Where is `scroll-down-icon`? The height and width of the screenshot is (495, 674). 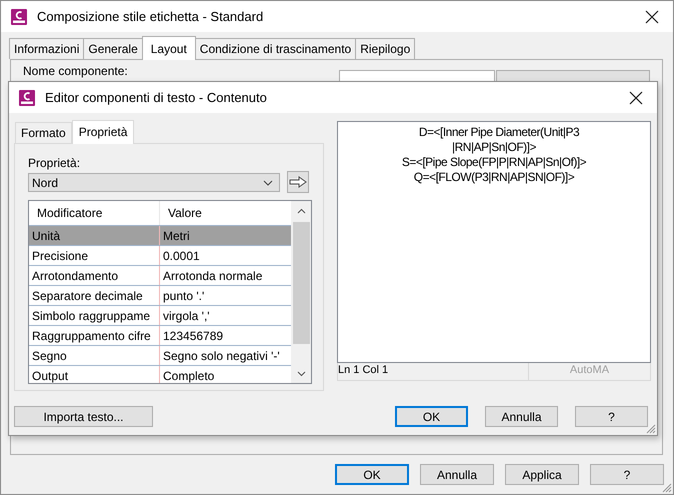 scroll-down-icon is located at coordinates (301, 374).